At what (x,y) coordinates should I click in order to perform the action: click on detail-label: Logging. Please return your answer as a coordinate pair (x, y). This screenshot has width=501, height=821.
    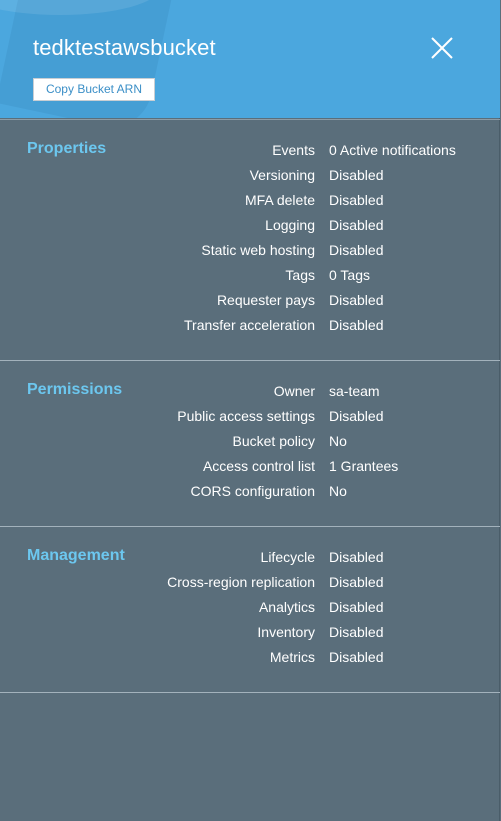
    Looking at the image, I should click on (290, 225).